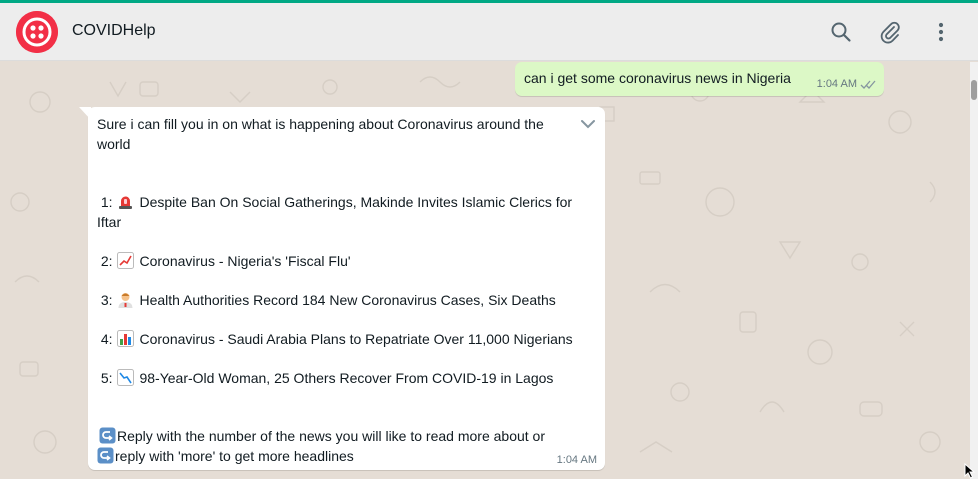 Image resolution: width=978 pixels, height=479 pixels. I want to click on chart-decreasing-icon, so click(125, 377).